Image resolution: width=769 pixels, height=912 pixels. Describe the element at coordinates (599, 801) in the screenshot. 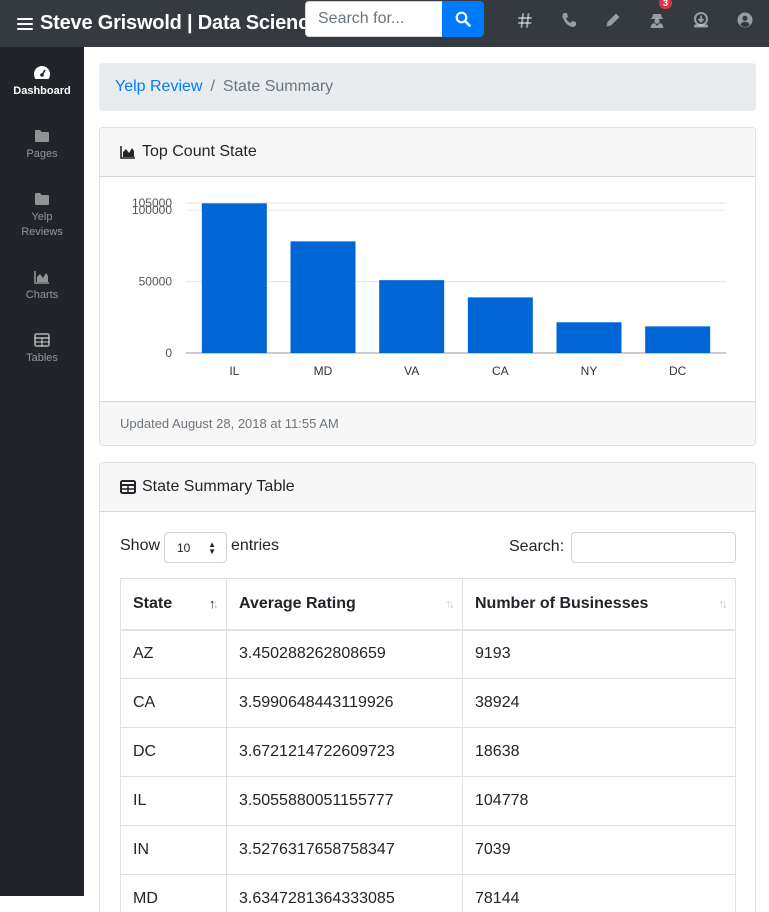

I see `table-cell: 104778` at that location.